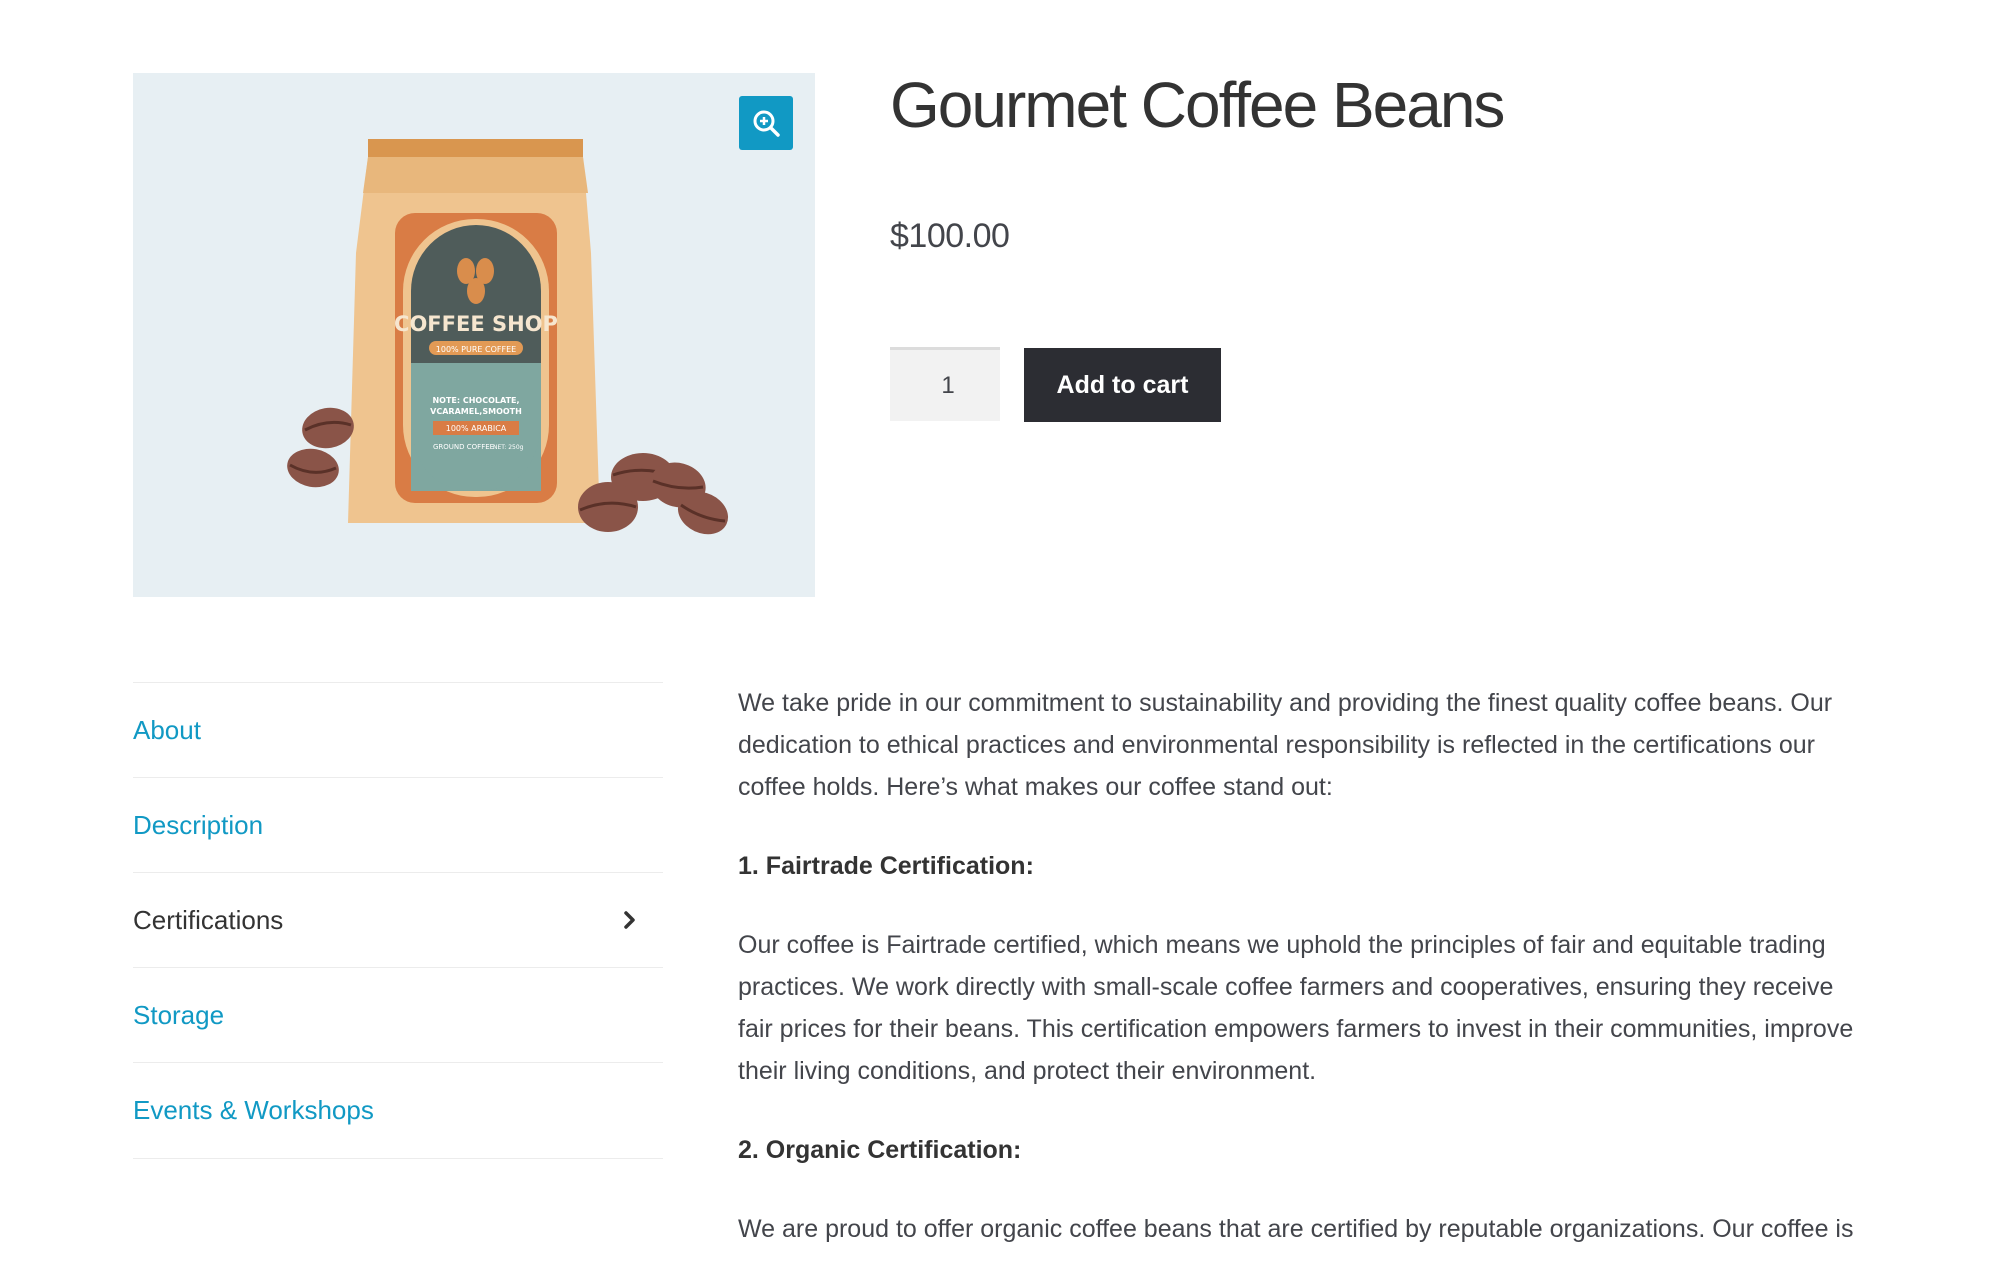  I want to click on bag-weight-text: NET: 250g, so click(508, 447).